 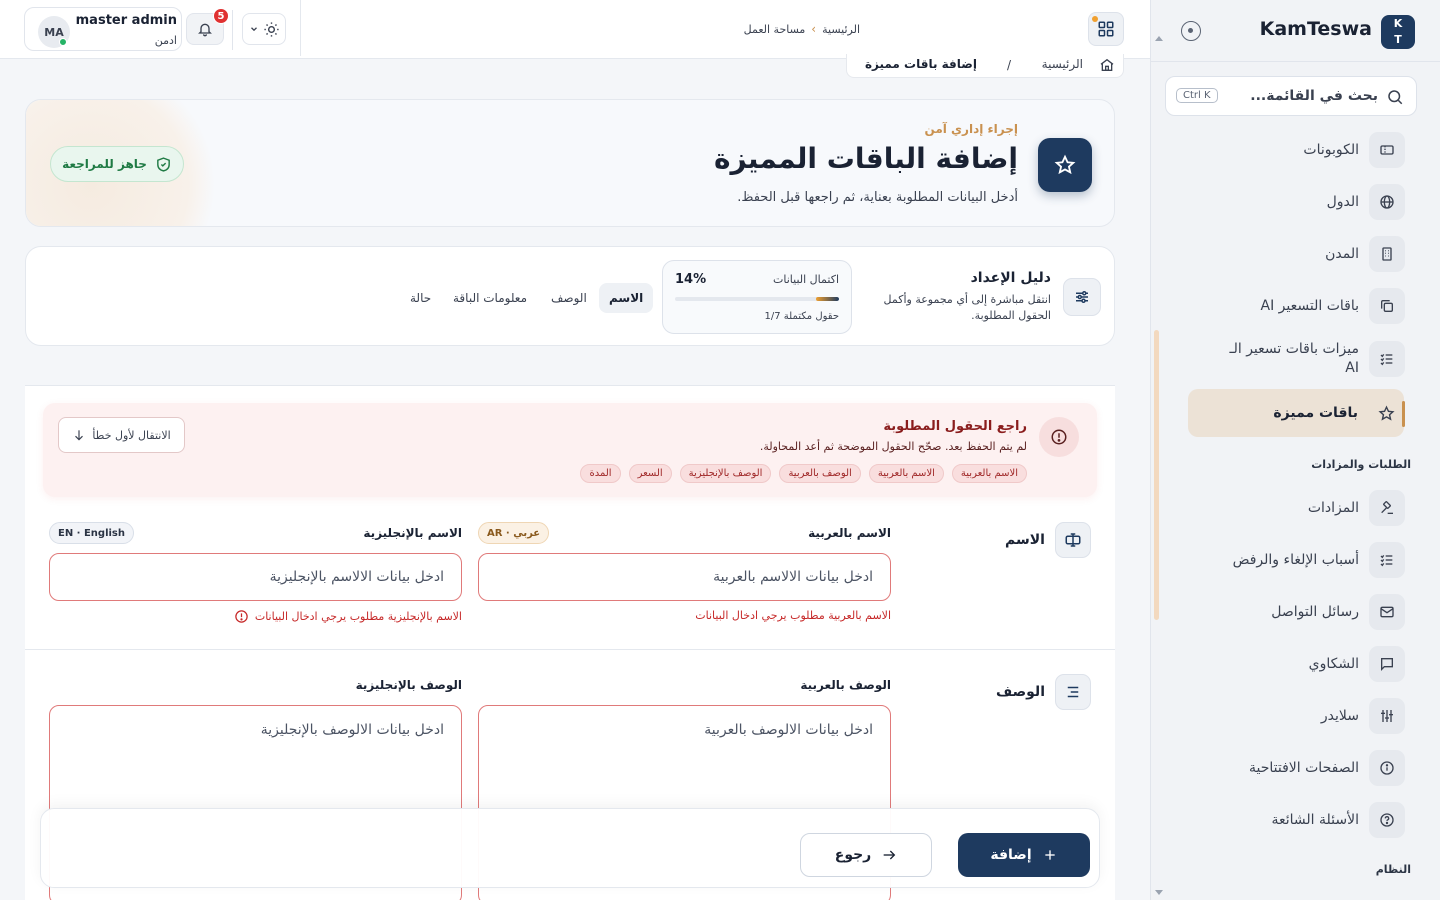 I want to click on copy-icon, so click(x=1387, y=306).